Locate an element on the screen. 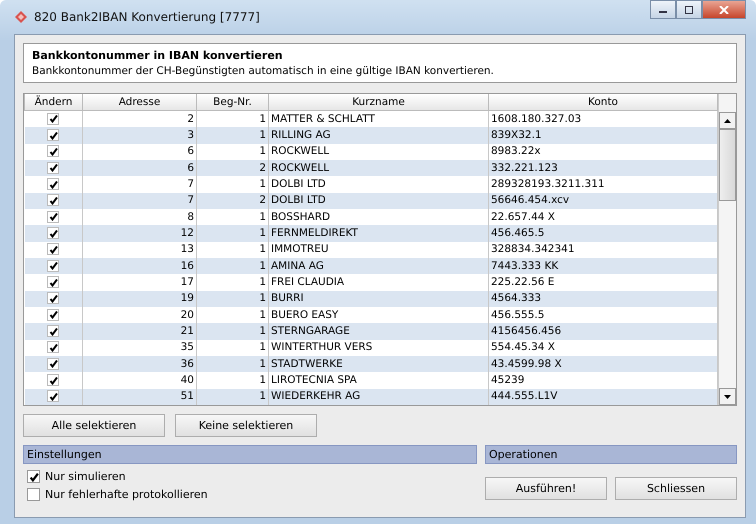  action-button: Schliessen is located at coordinates (676, 488).